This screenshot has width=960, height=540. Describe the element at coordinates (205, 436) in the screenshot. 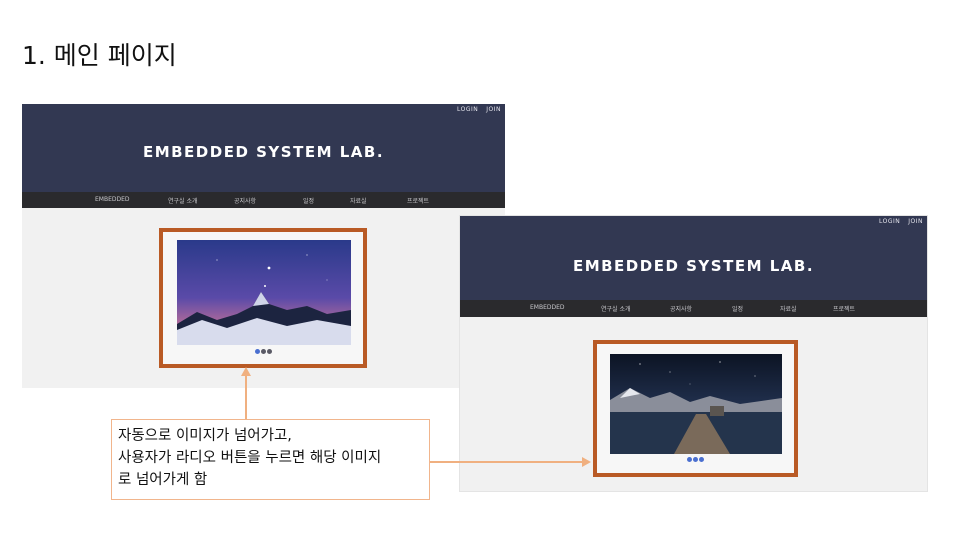

I see `callout-line-1: 자동으로 이미지가 넘어가고,` at that location.